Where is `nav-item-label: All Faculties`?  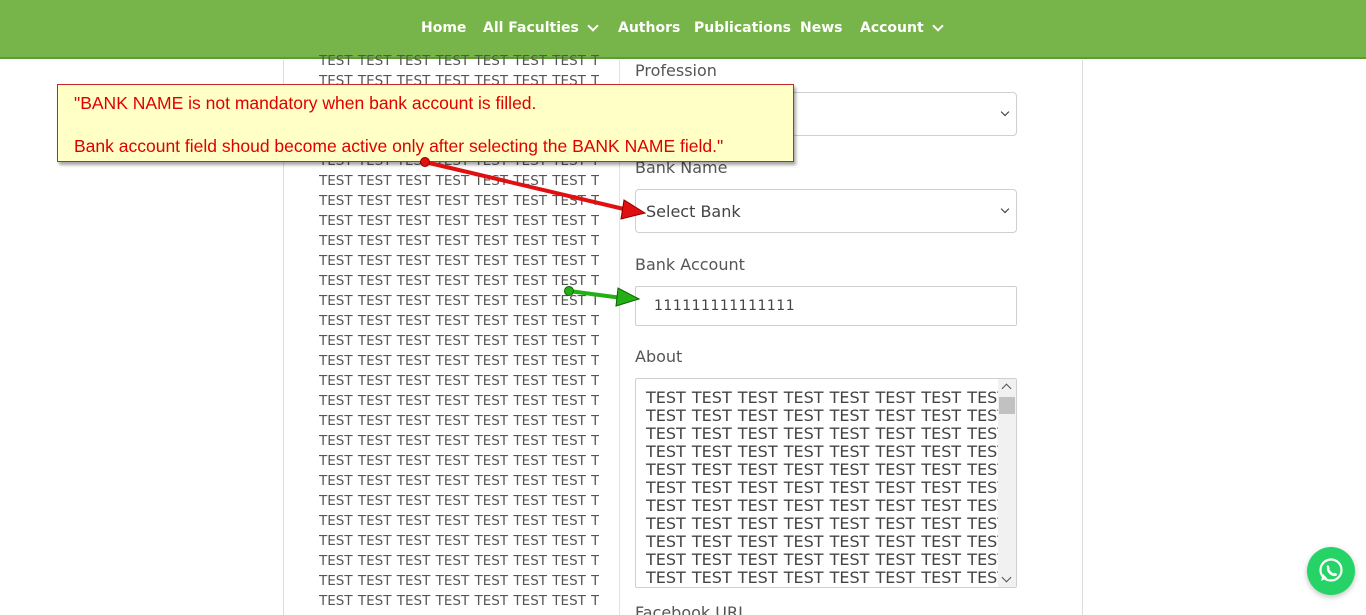
nav-item-label: All Faculties is located at coordinates (531, 28).